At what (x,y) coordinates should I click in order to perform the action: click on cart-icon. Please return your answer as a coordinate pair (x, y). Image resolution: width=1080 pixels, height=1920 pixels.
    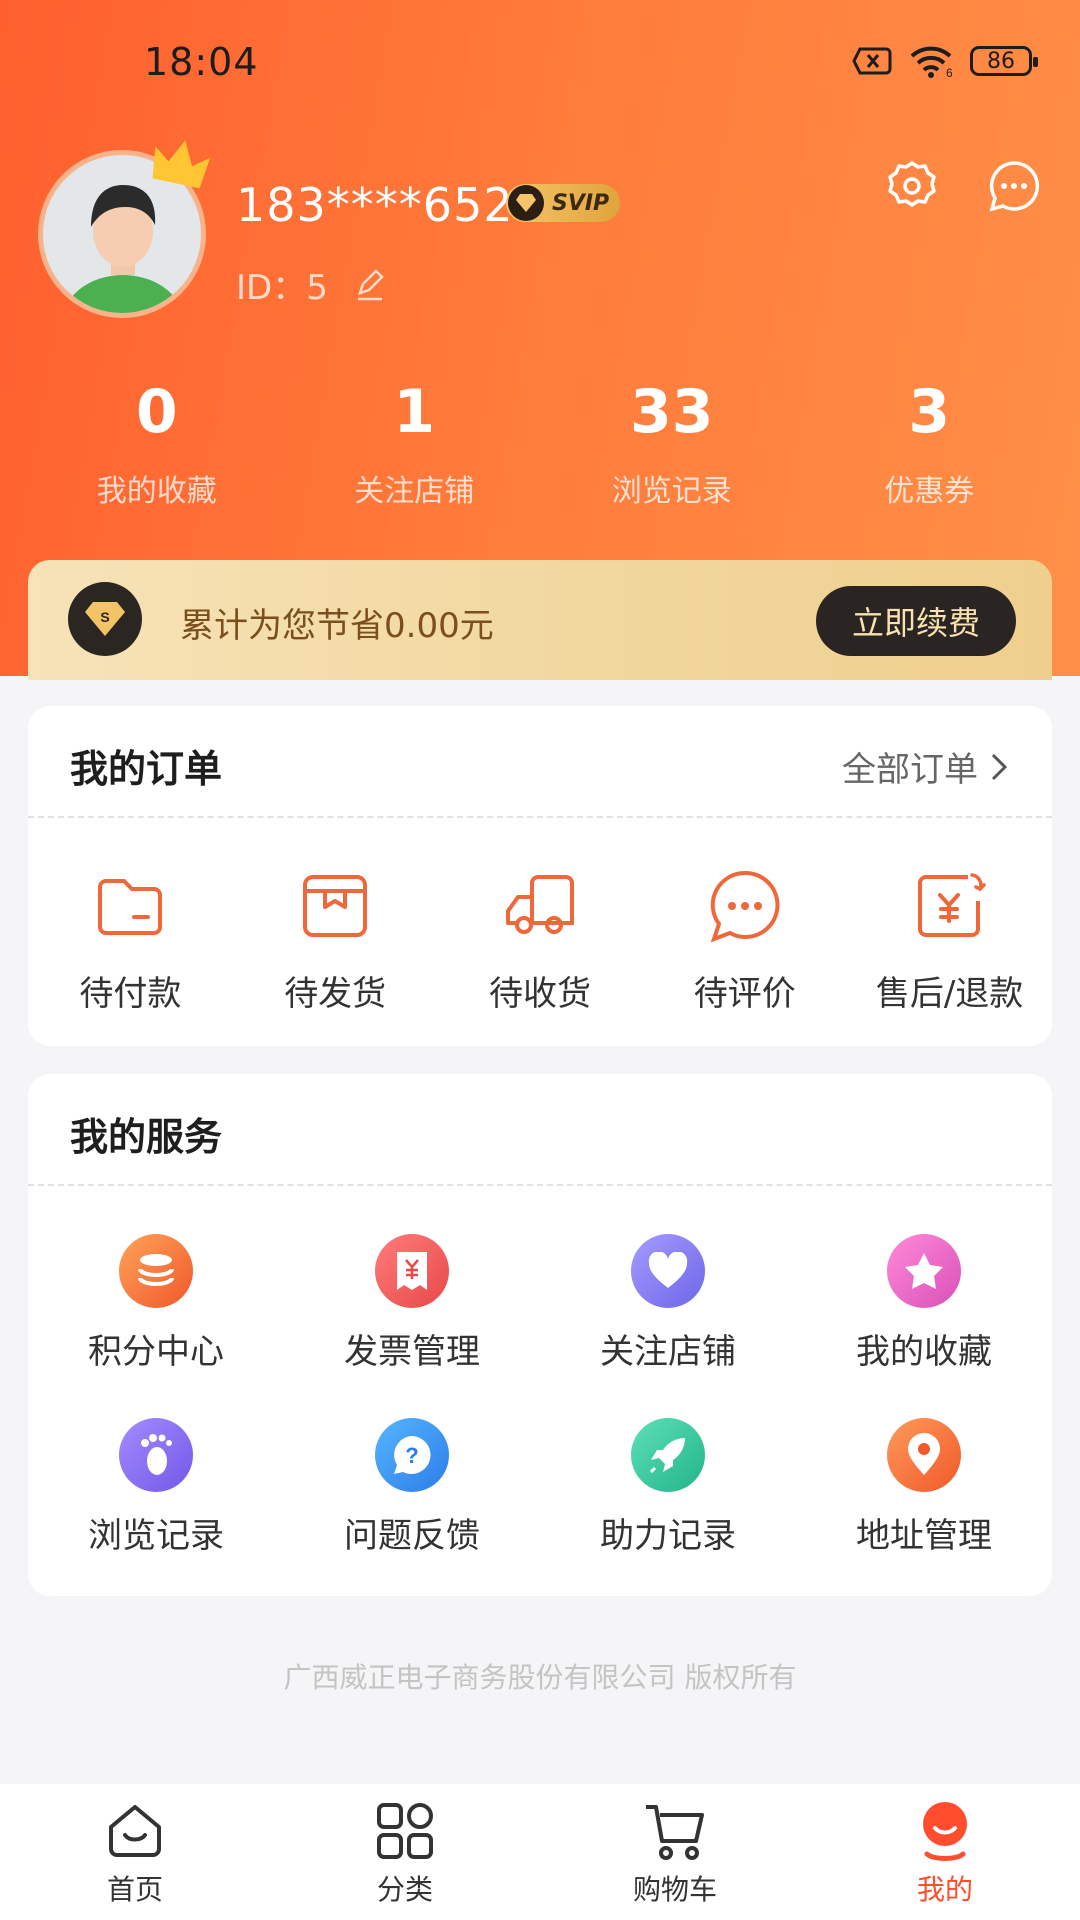
    Looking at the image, I should click on (675, 1832).